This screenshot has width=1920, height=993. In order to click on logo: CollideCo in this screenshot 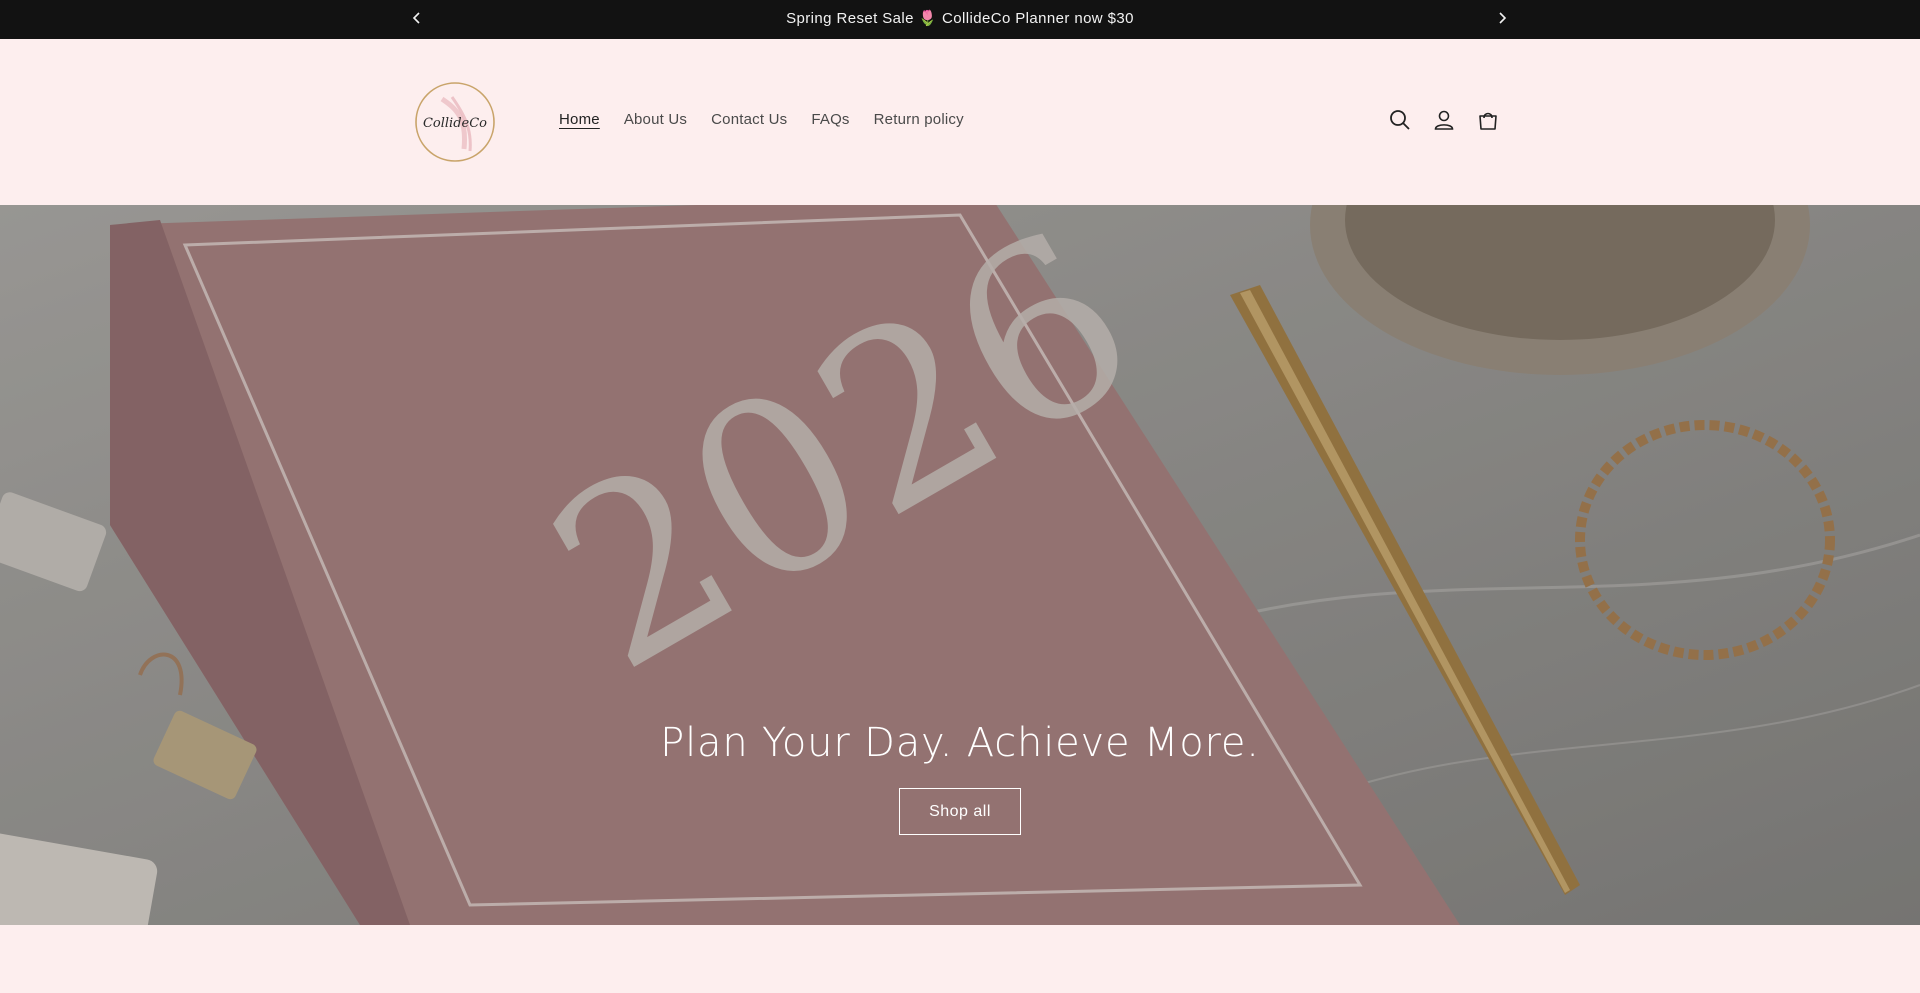, I will do `click(455, 122)`.